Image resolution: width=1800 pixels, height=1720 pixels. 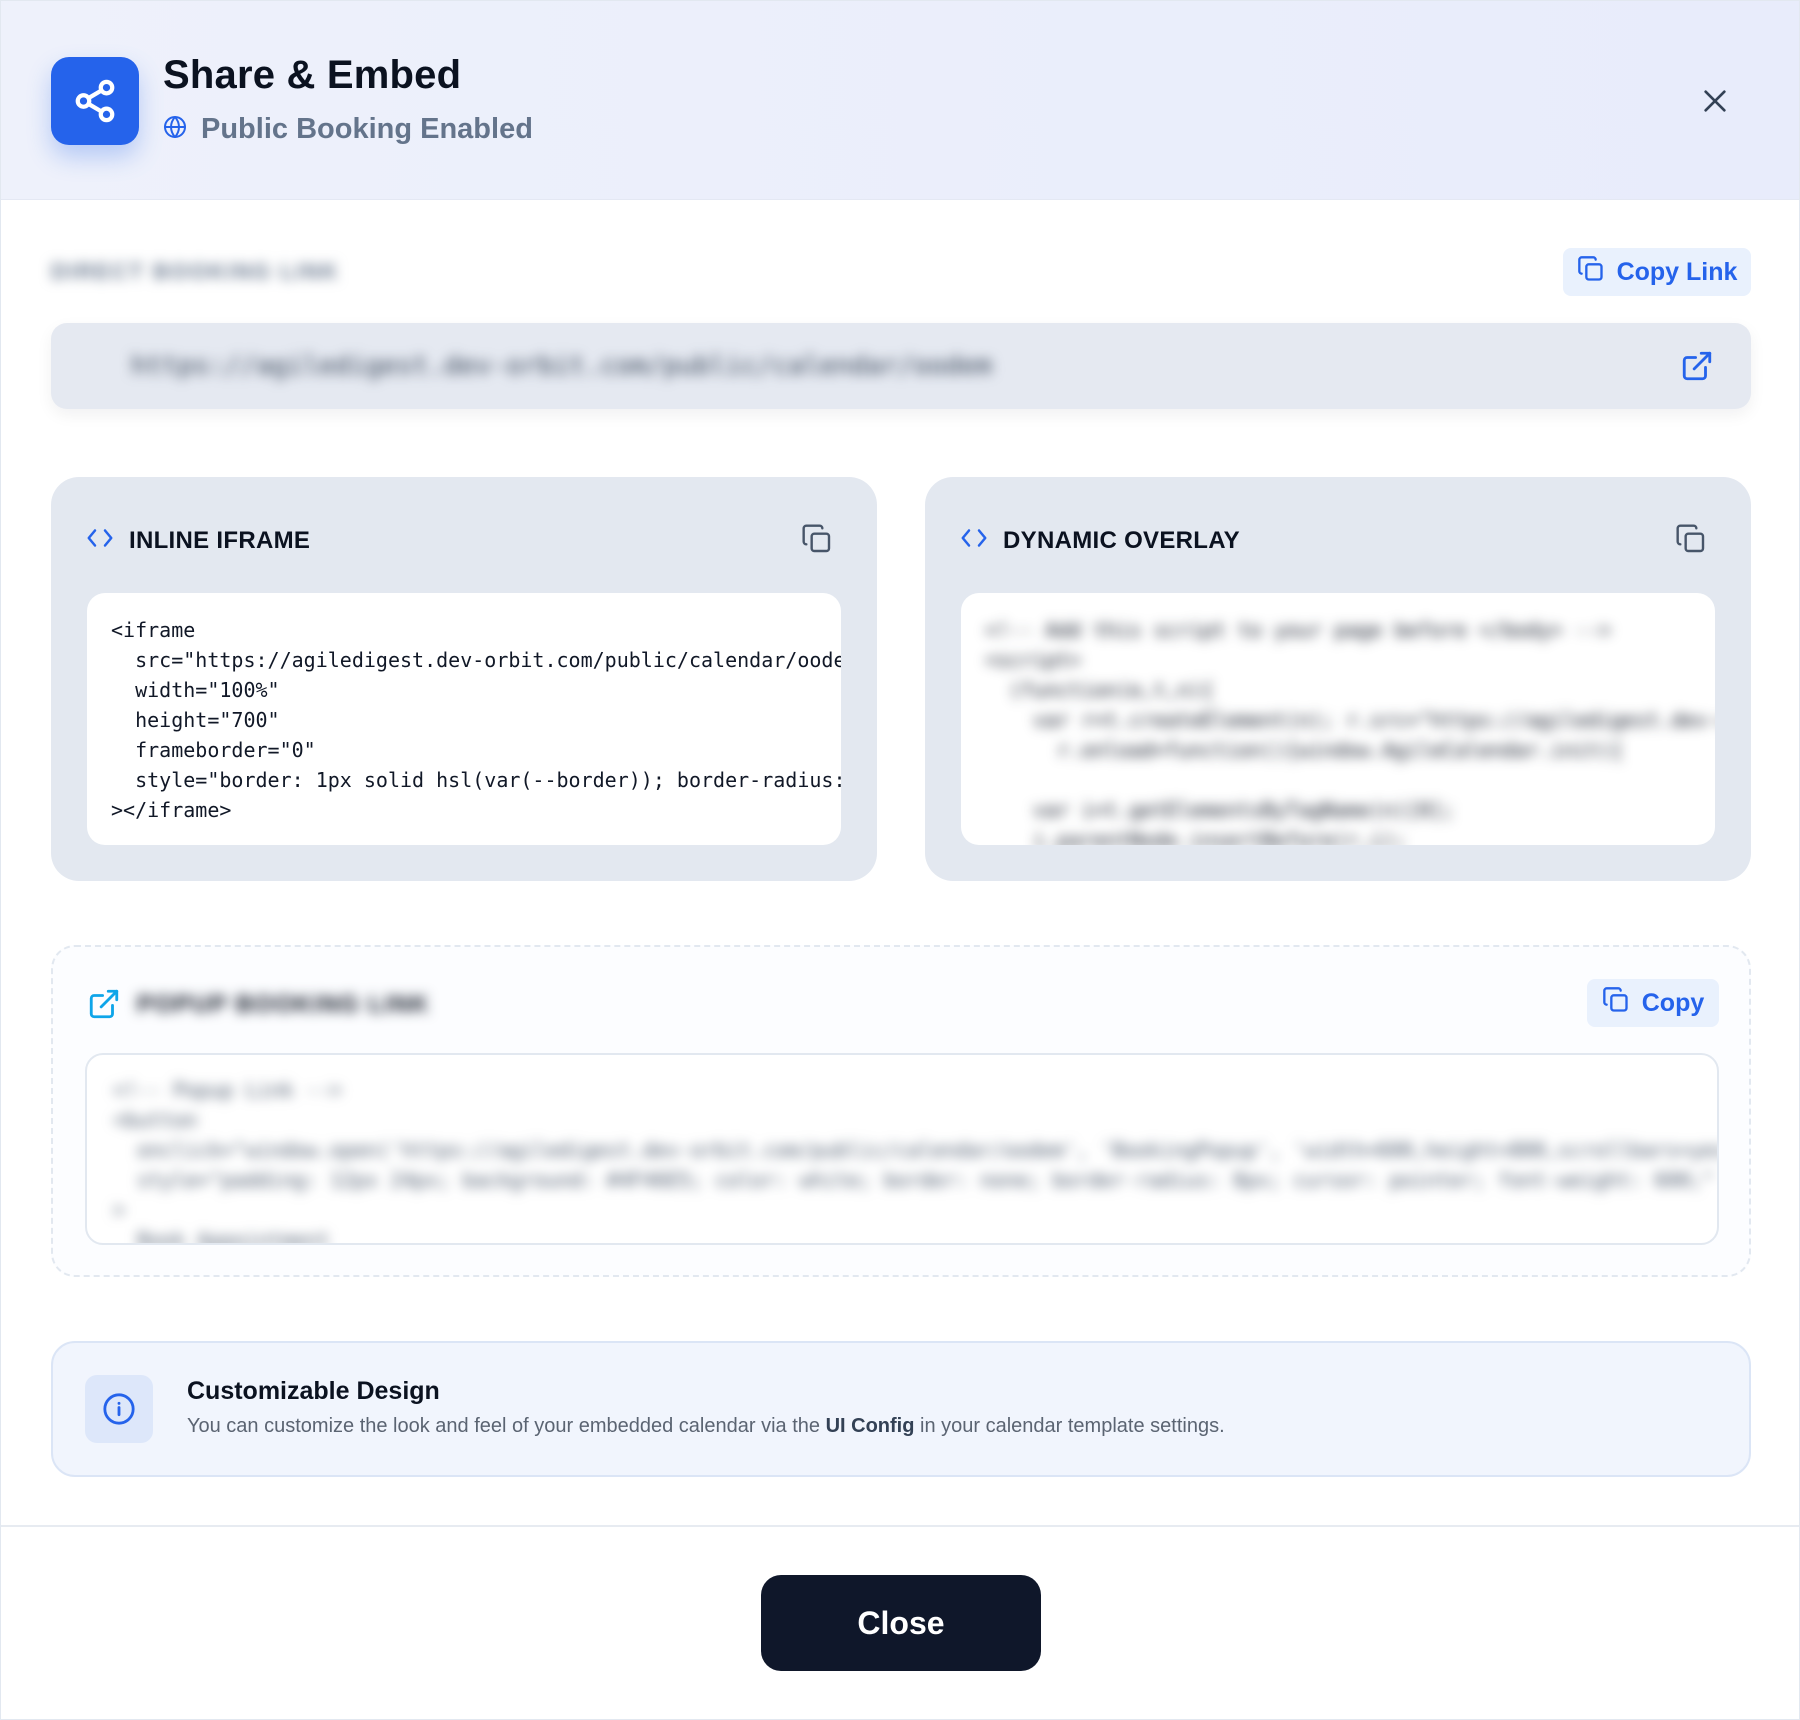 I want to click on close-button: Close, so click(x=901, y=1623).